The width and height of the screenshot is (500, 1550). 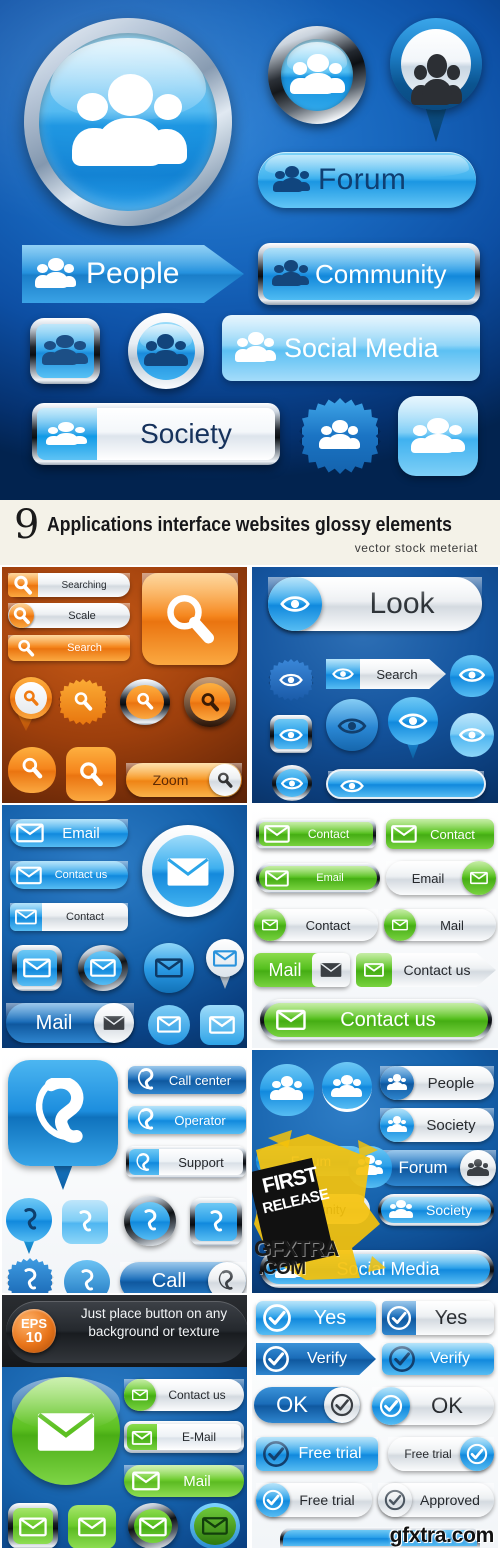 What do you see at coordinates (438, 1318) in the screenshot?
I see `yes-gray-button: Yes` at bounding box center [438, 1318].